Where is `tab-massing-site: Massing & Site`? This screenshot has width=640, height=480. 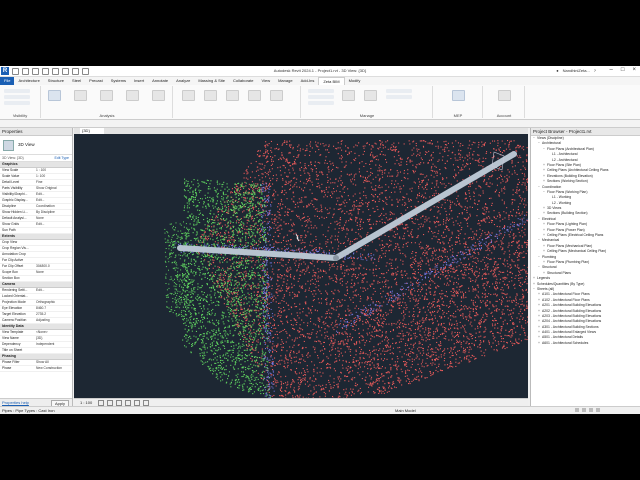
tab-massing-site: Massing & Site is located at coordinates (211, 81).